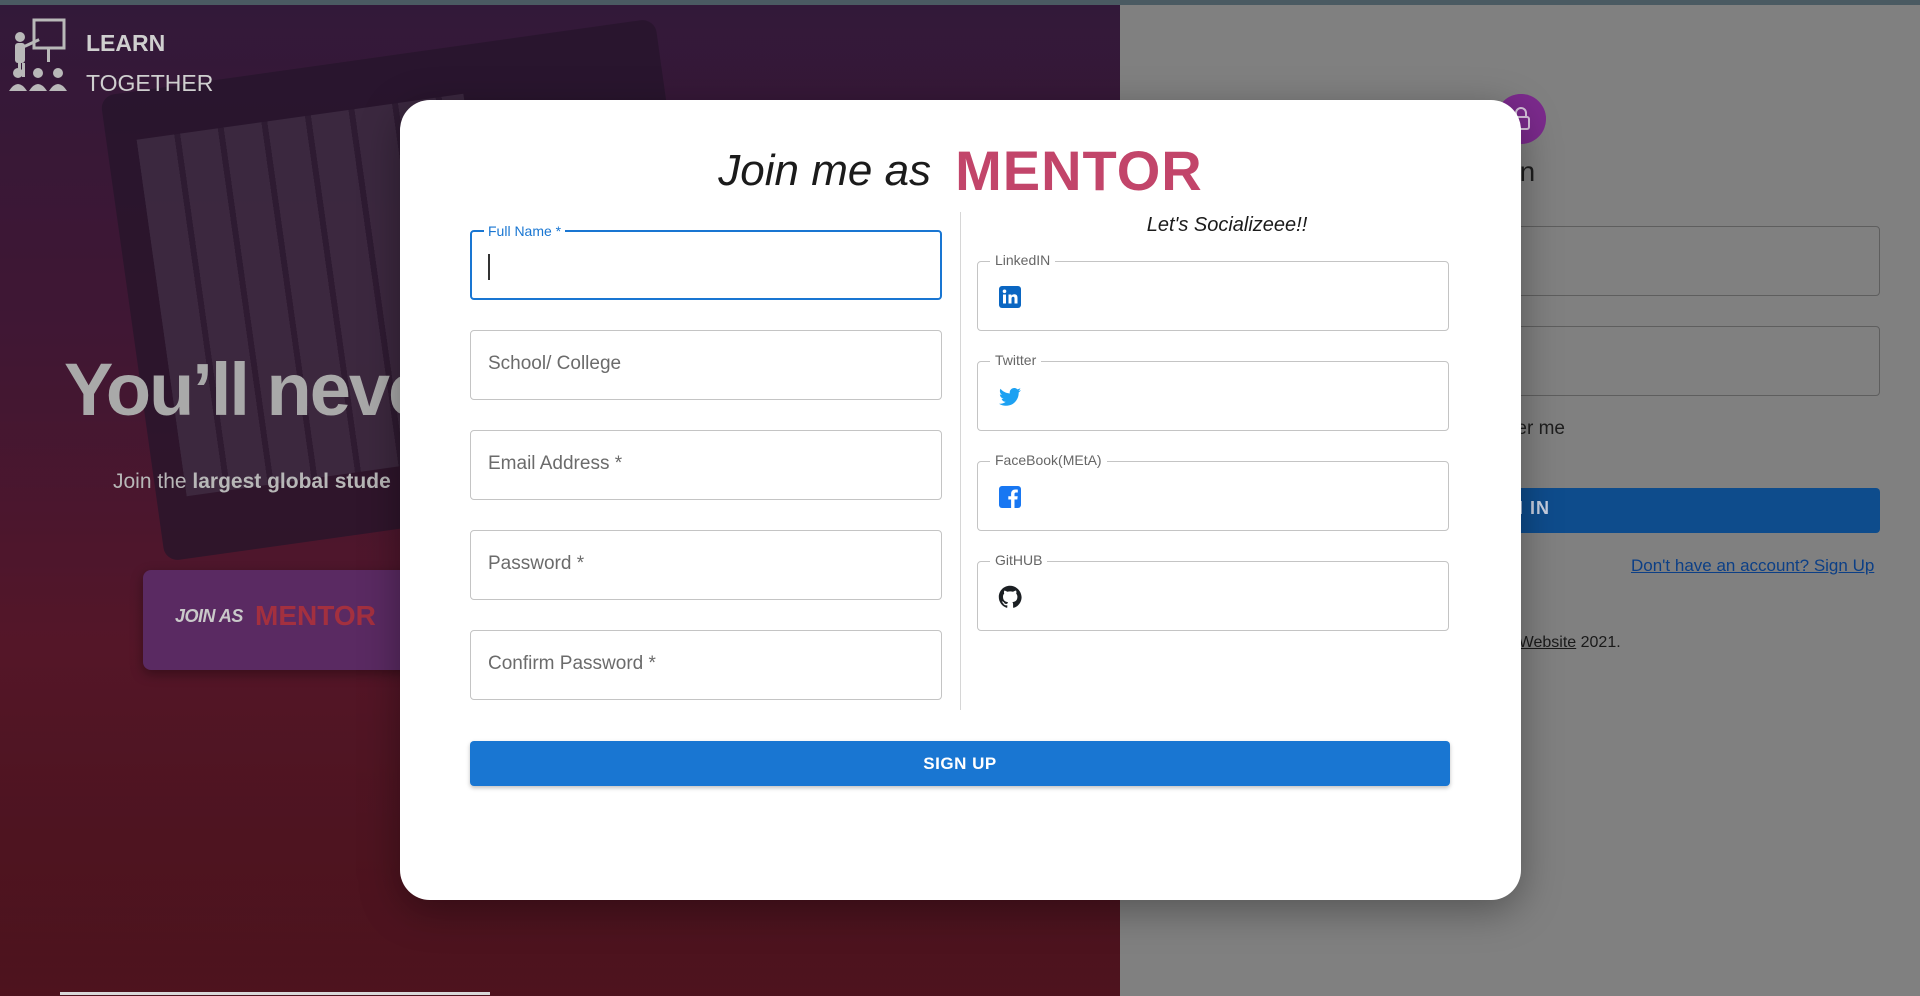  Describe the element at coordinates (275, 993) in the screenshot. I see `bottom-scroll-line` at that location.